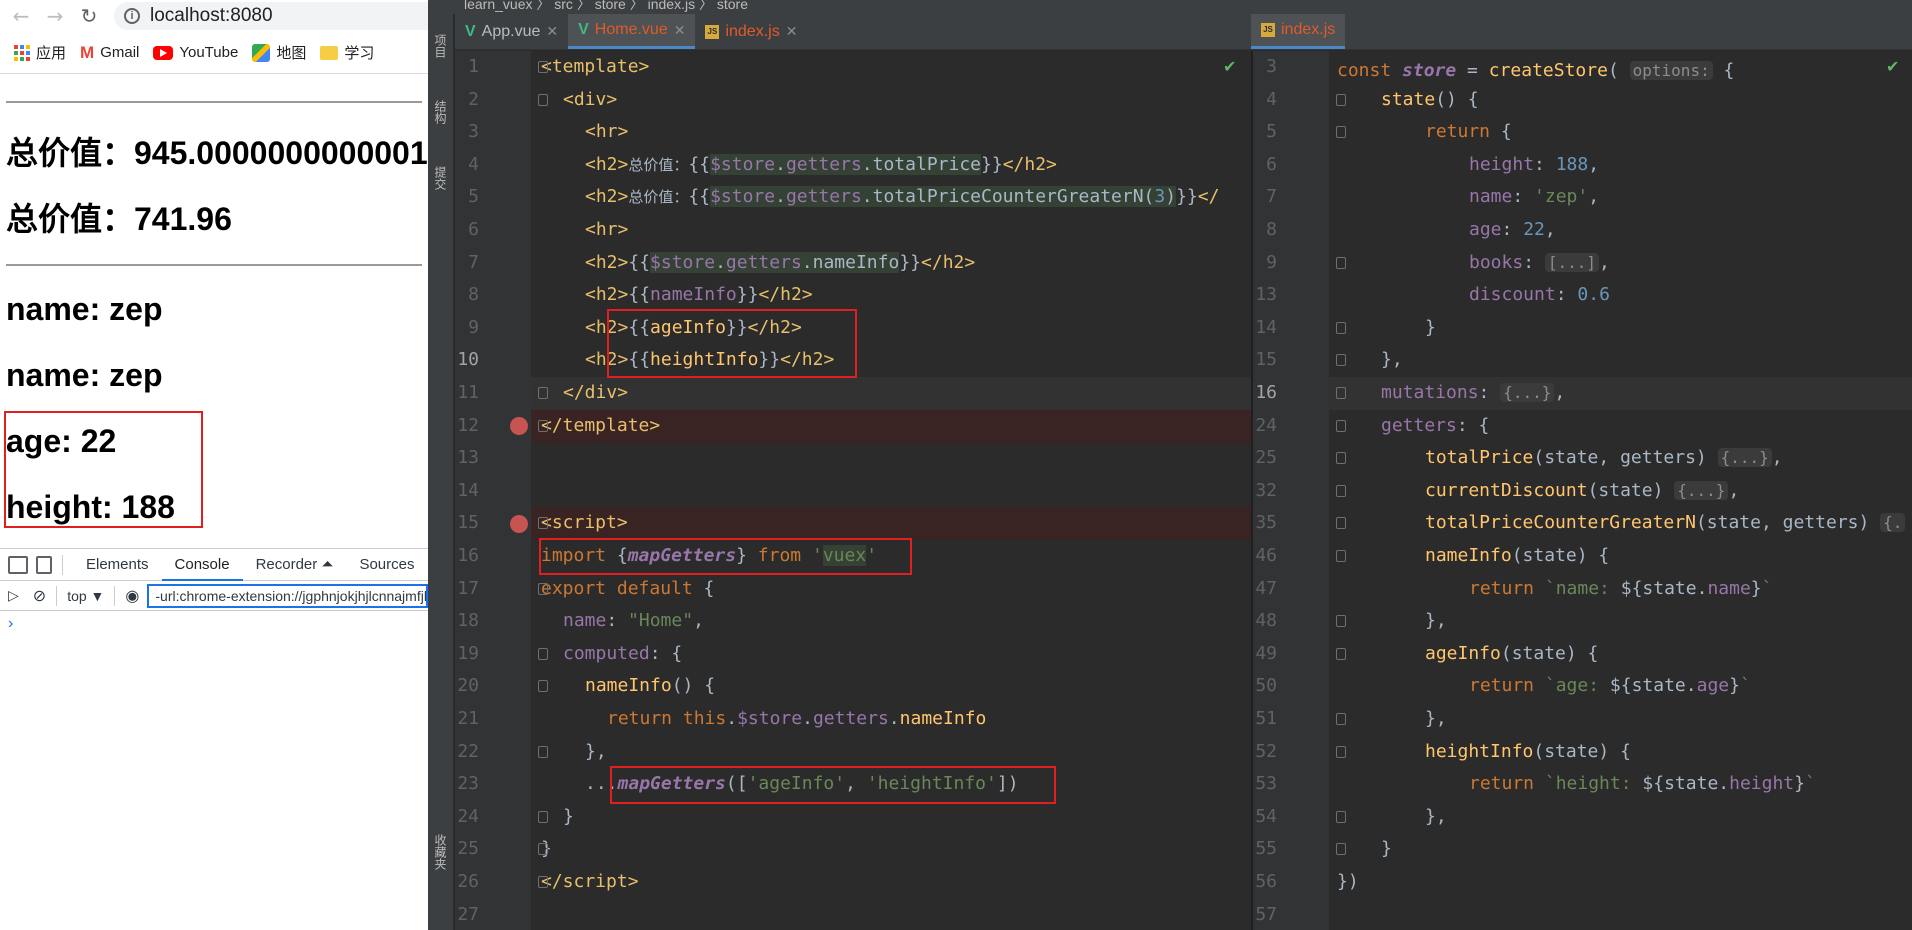 This screenshot has width=1912, height=930. What do you see at coordinates (1536, 70) in the screenshot?
I see `code-line: const store = createStore( options: {` at bounding box center [1536, 70].